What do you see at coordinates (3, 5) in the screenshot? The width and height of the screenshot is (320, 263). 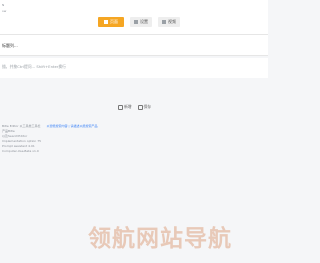 I see `logo-line-1: N` at bounding box center [3, 5].